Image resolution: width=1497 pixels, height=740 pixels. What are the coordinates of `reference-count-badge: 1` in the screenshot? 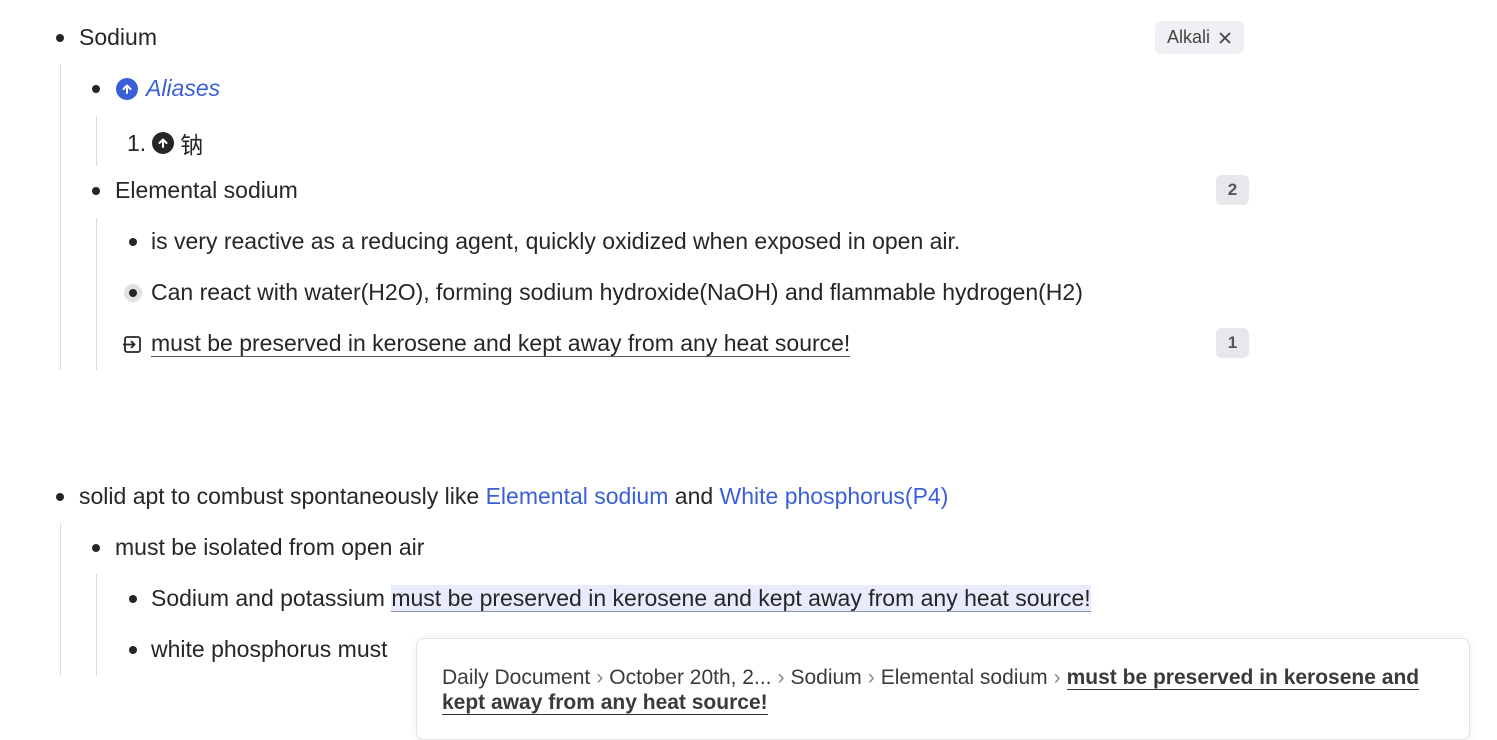 It's located at (1232, 343).